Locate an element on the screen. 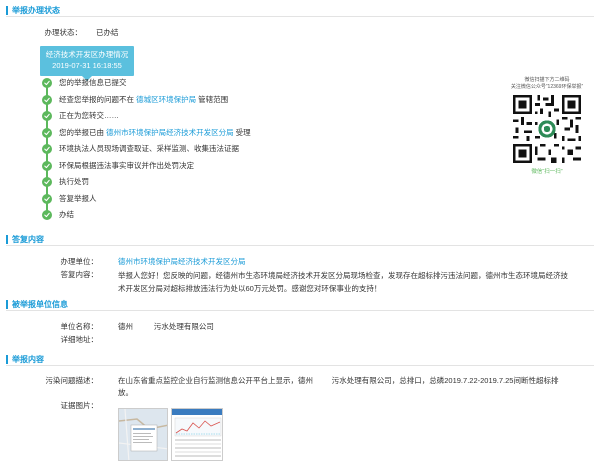  timeline-step-agency: 德州市环境保护局经济技术开发区分局 is located at coordinates (170, 132).